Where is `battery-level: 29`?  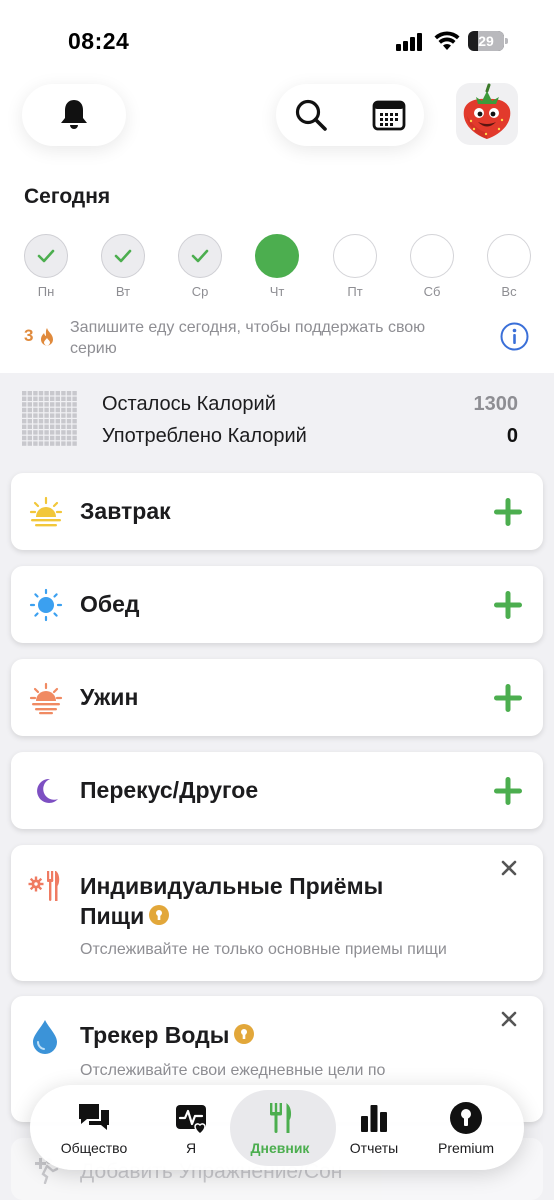 battery-level: 29 is located at coordinates (486, 41).